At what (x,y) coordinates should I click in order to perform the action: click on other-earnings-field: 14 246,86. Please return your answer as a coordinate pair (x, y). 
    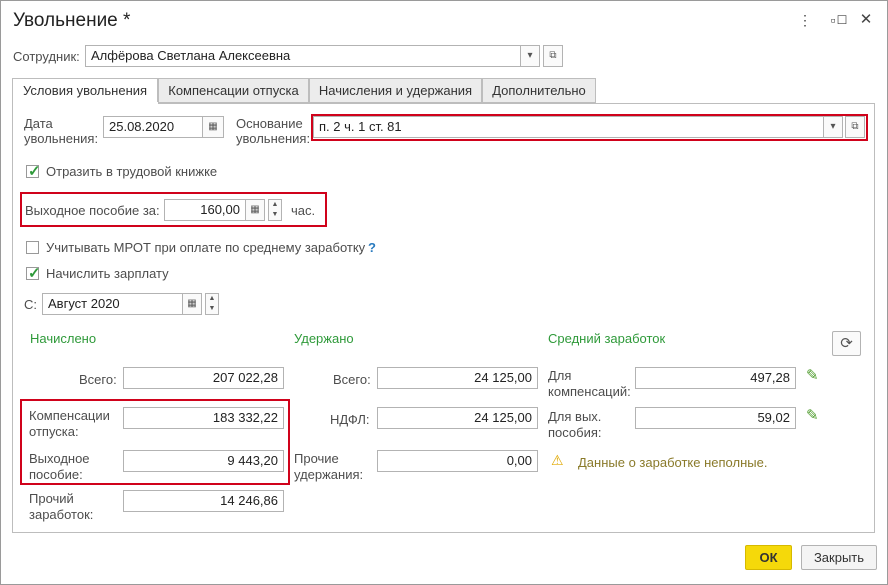
    Looking at the image, I should click on (203, 501).